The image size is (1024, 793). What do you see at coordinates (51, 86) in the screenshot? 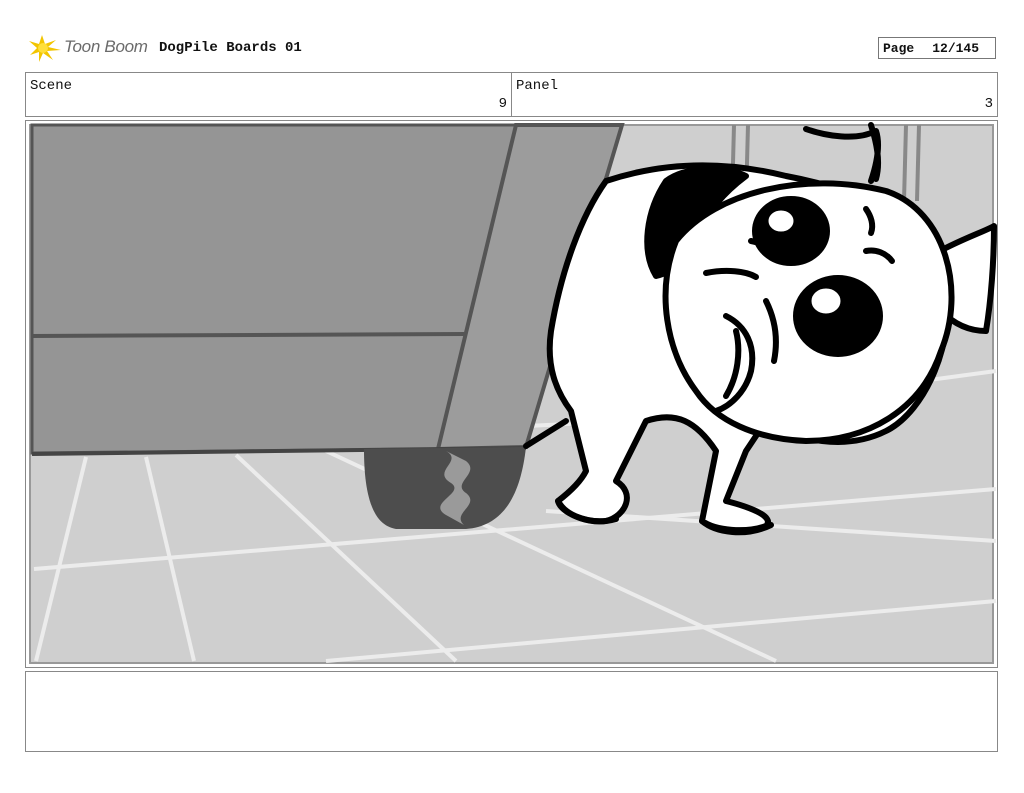
I see `scene-label: Scene` at bounding box center [51, 86].